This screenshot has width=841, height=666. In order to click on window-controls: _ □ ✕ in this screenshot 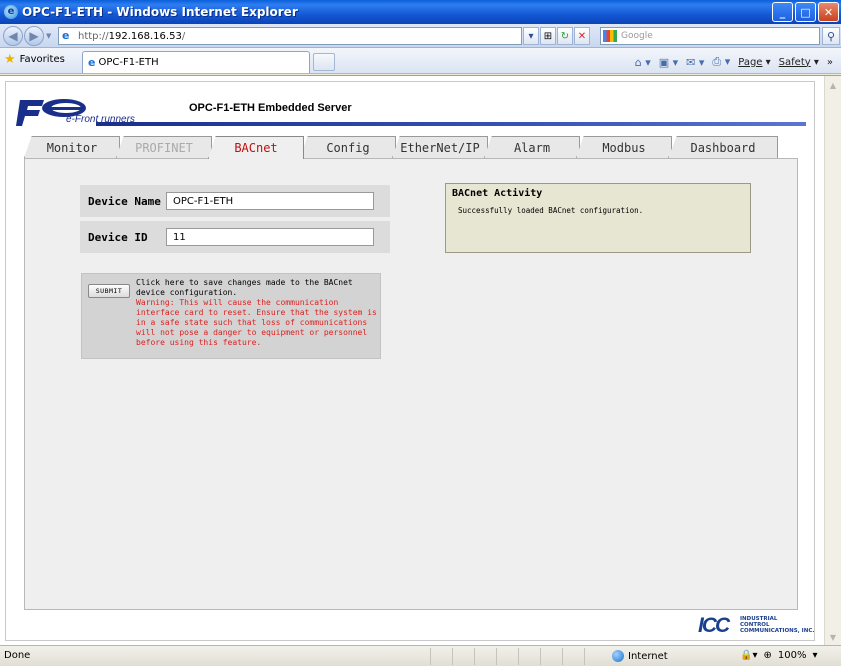, I will do `click(805, 12)`.